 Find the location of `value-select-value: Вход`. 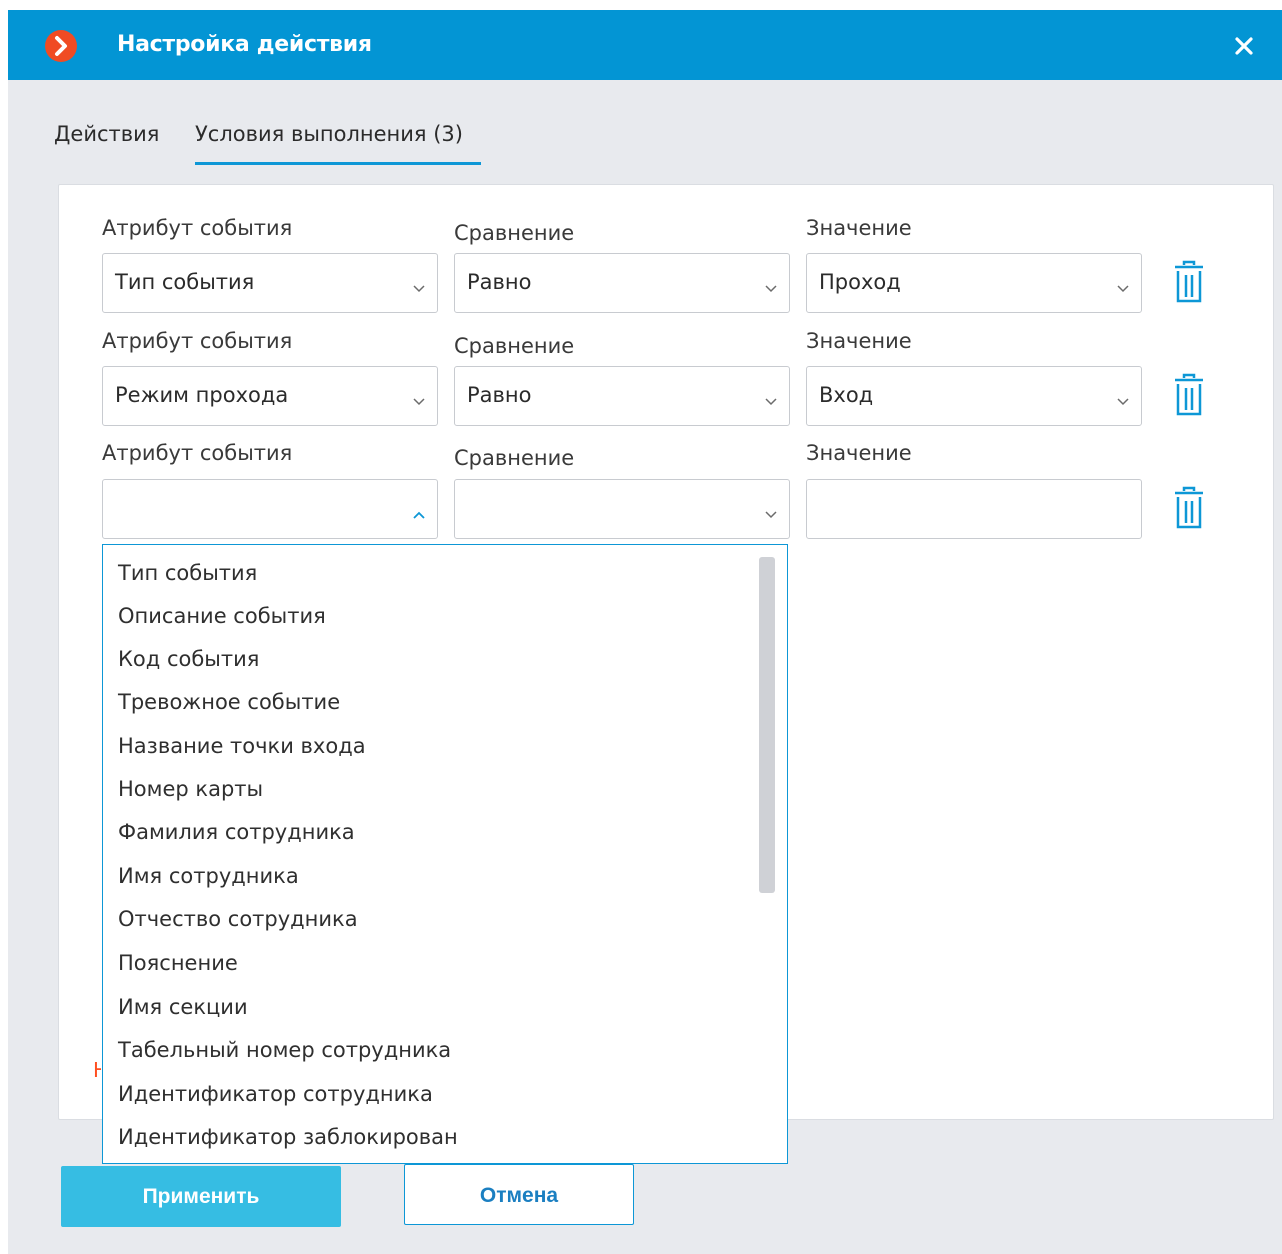

value-select-value: Вход is located at coordinates (846, 395).